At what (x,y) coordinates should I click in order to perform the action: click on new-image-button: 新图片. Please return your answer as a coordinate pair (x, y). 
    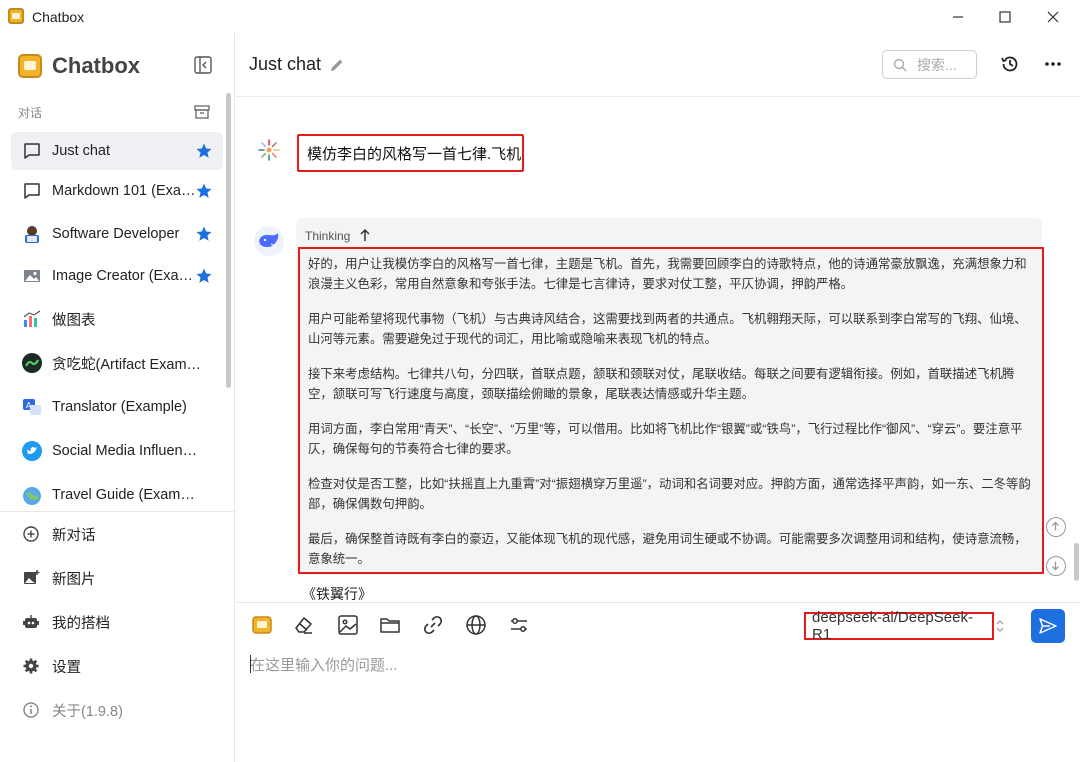
    Looking at the image, I should click on (117, 578).